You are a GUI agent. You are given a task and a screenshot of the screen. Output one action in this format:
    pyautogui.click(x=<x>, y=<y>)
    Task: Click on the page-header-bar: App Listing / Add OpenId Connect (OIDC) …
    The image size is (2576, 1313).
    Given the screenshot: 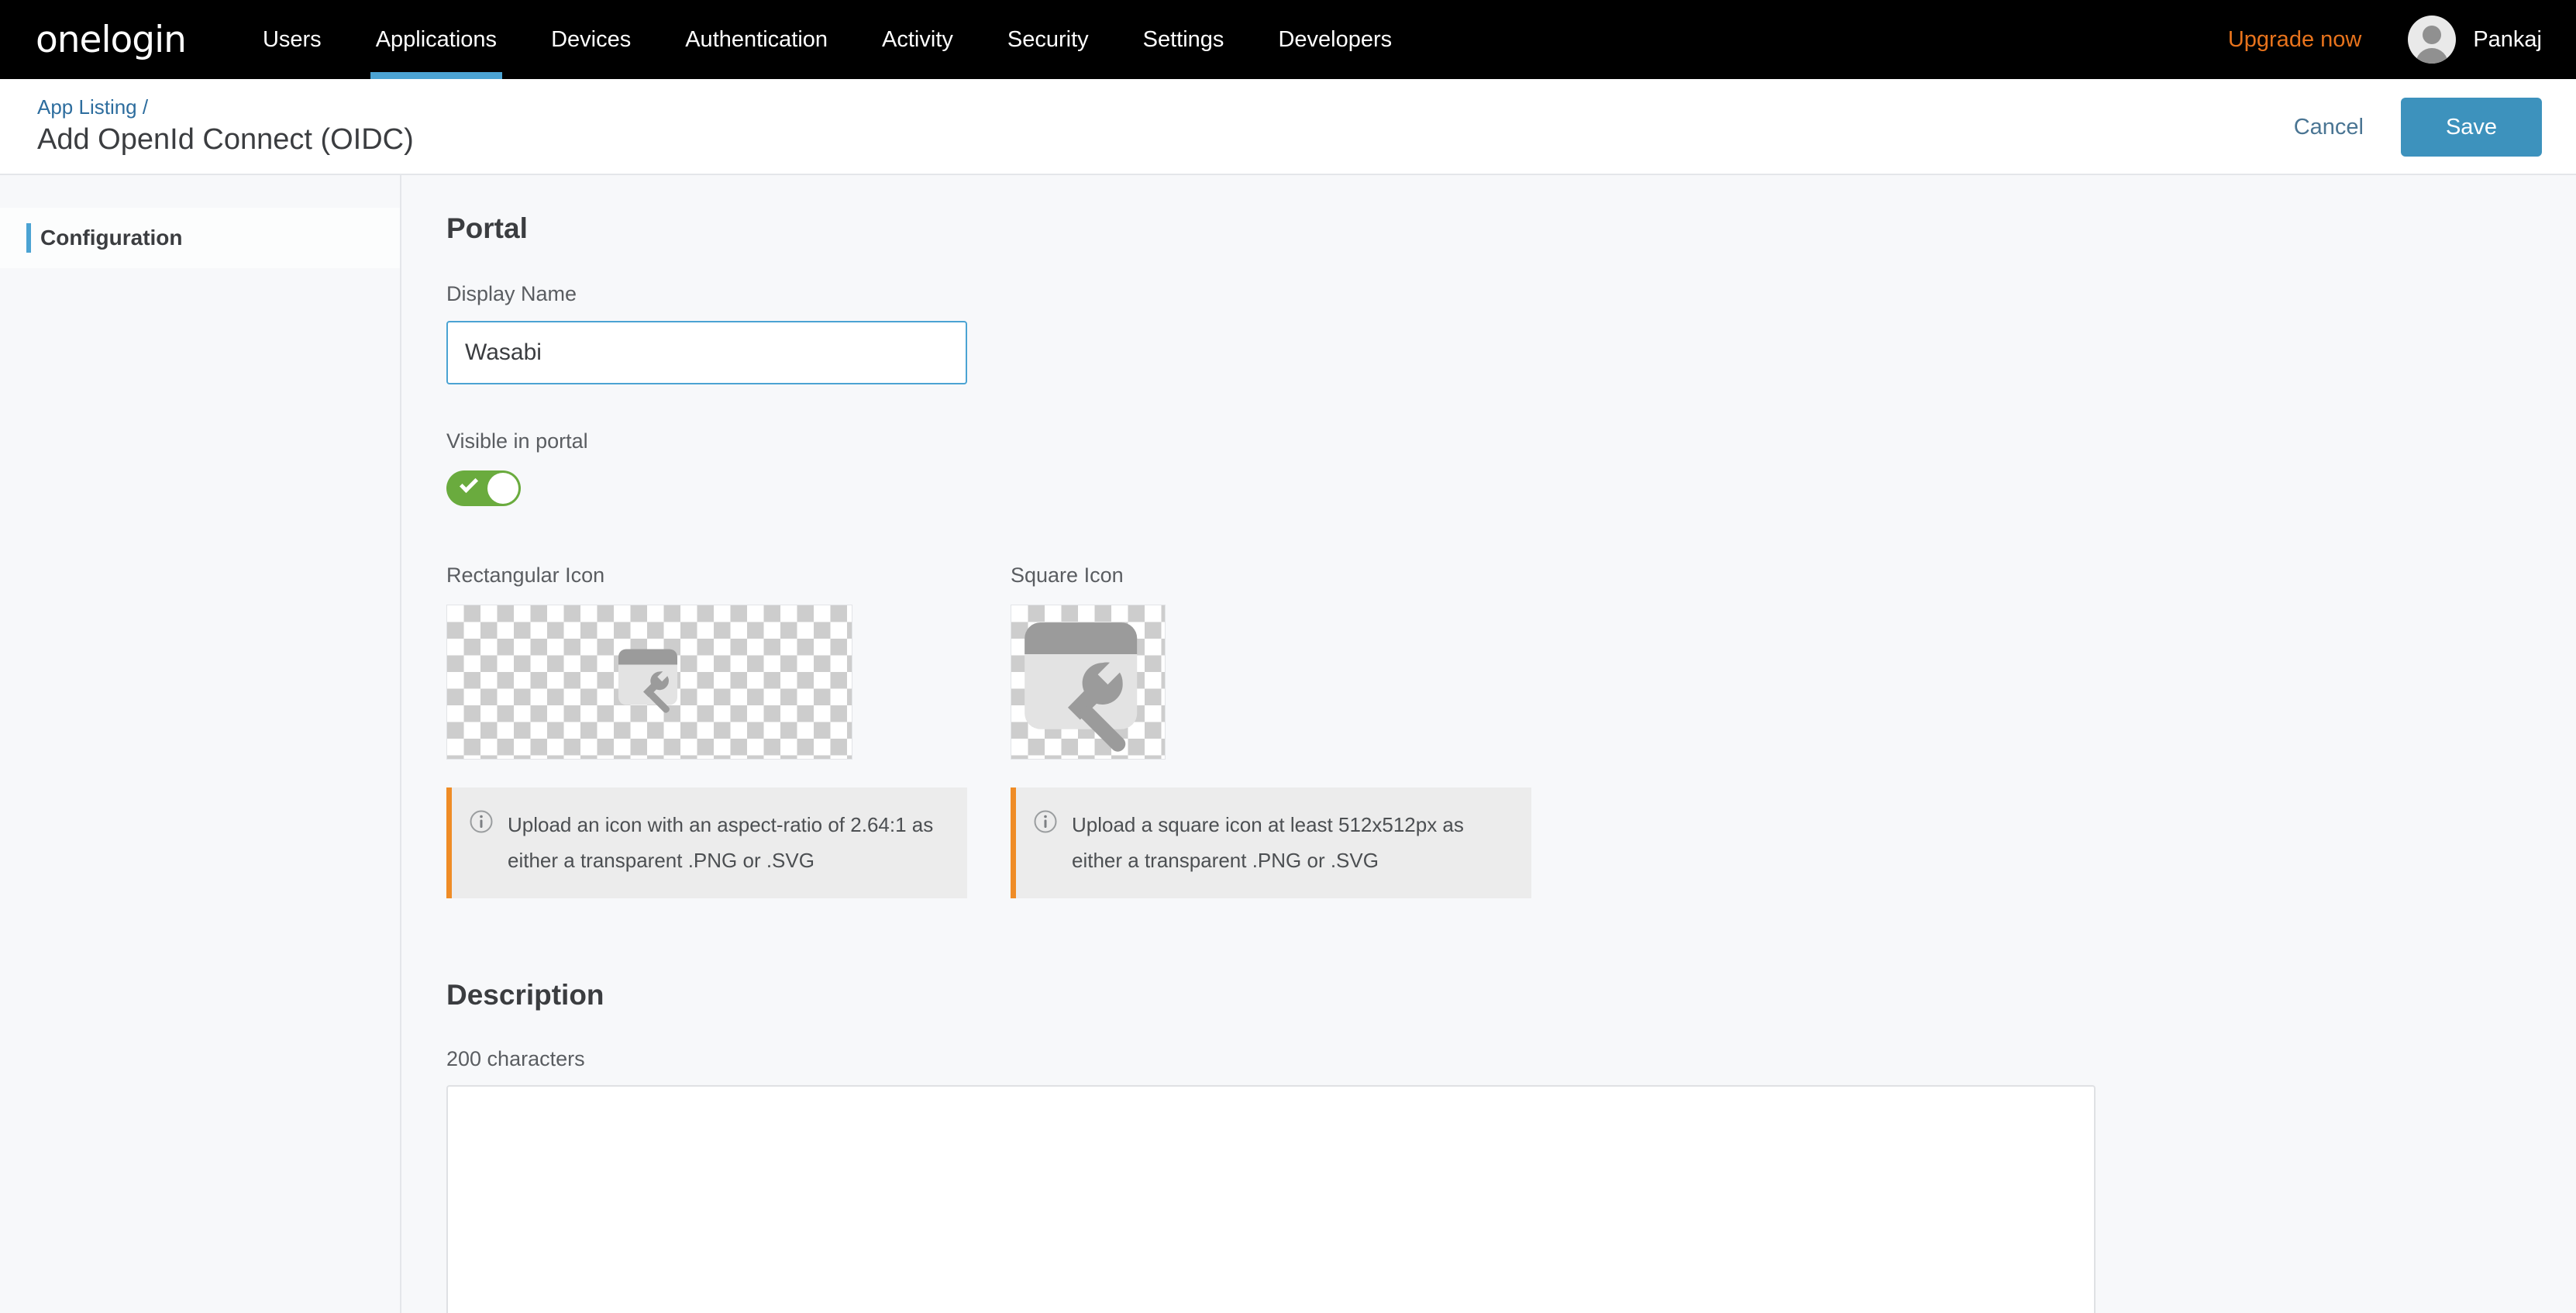 What is the action you would take?
    pyautogui.click(x=1288, y=127)
    